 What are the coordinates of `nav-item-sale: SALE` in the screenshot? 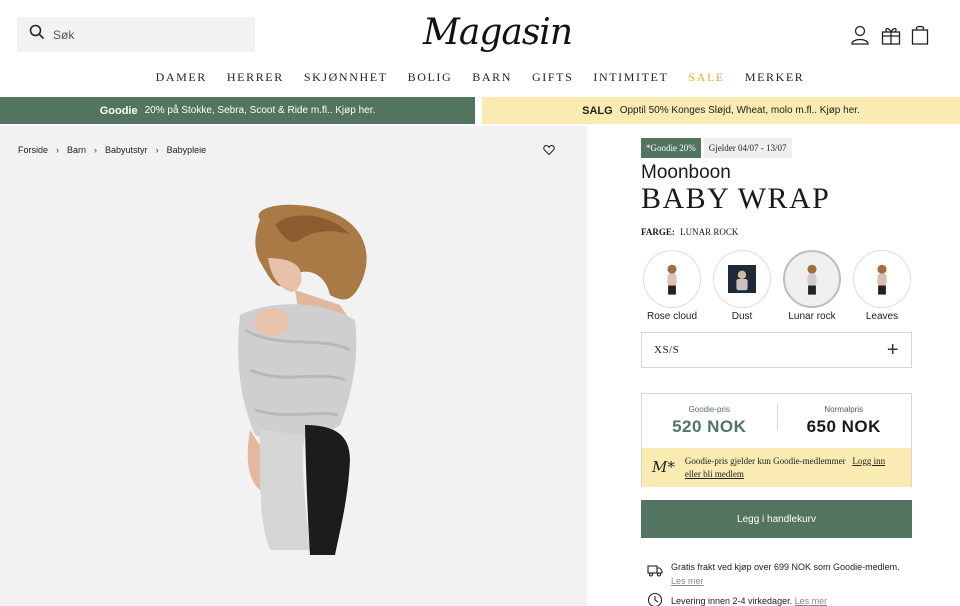 It's located at (706, 77).